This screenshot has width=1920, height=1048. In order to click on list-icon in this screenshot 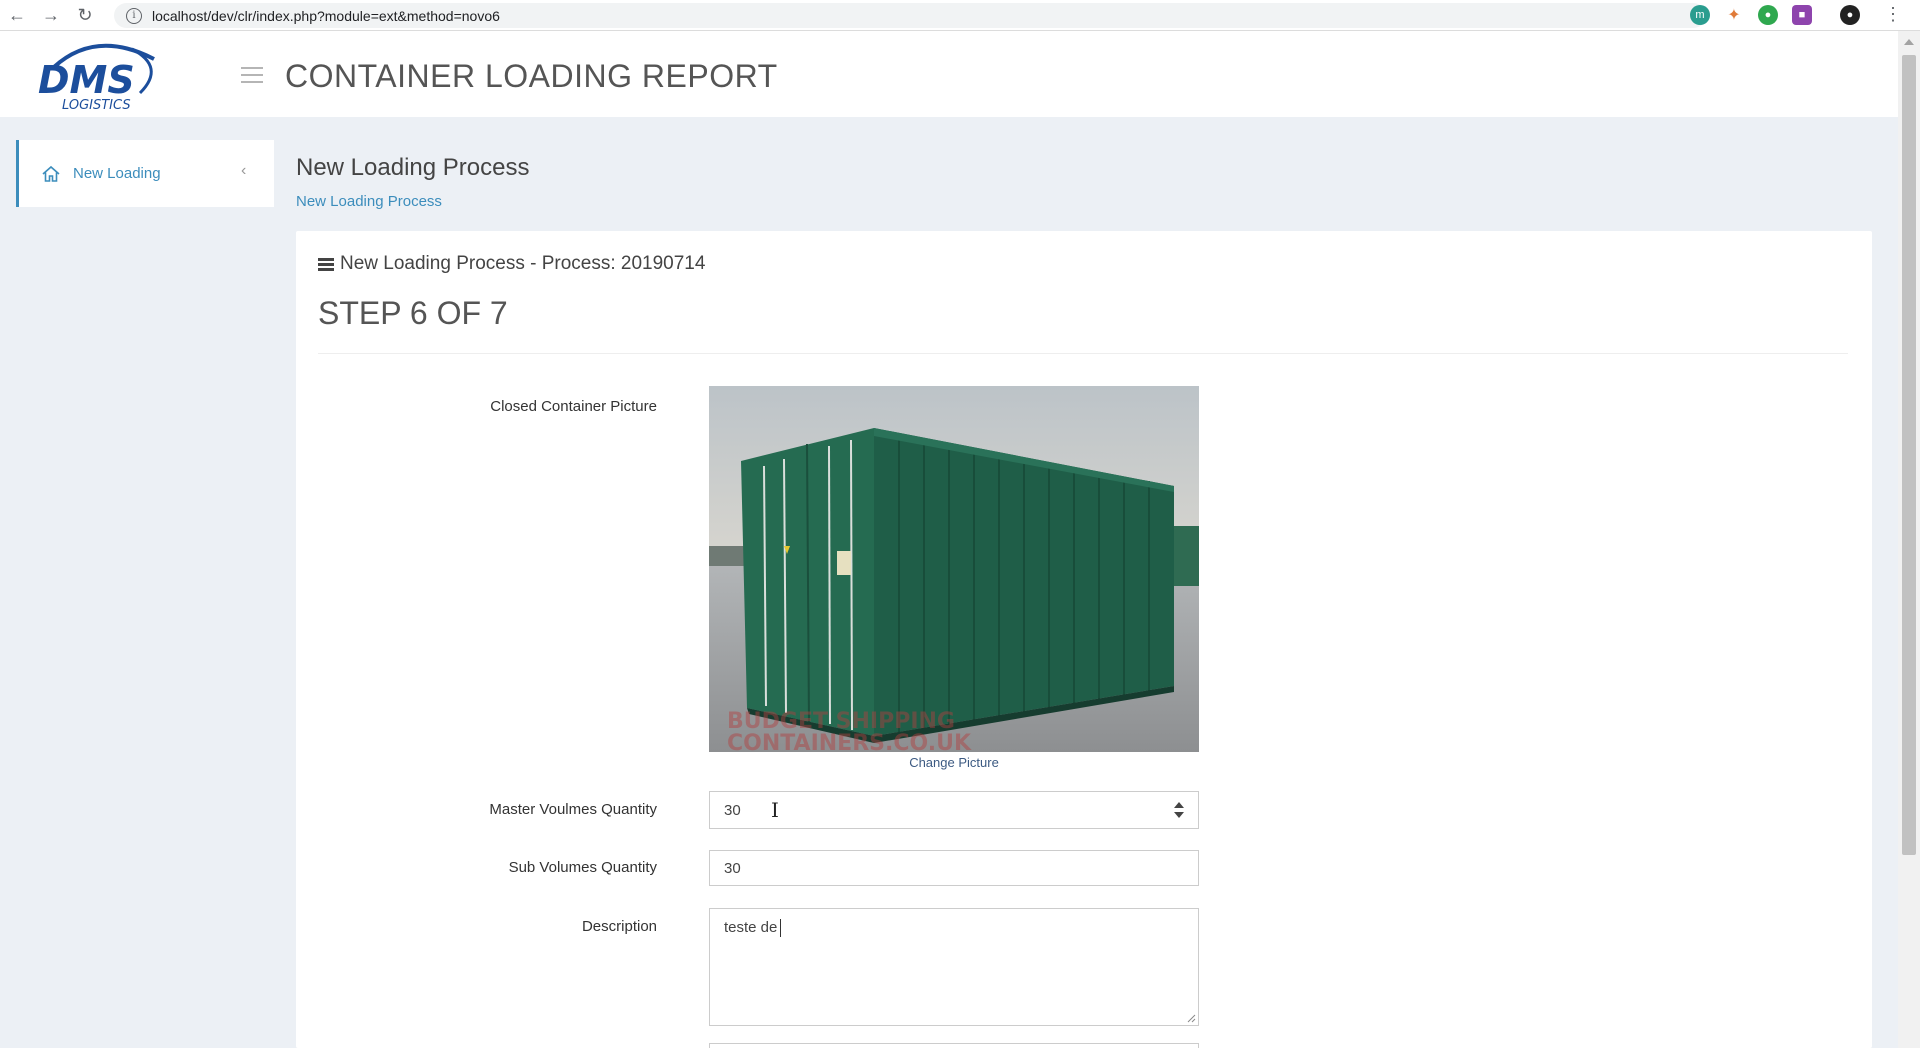, I will do `click(326, 264)`.